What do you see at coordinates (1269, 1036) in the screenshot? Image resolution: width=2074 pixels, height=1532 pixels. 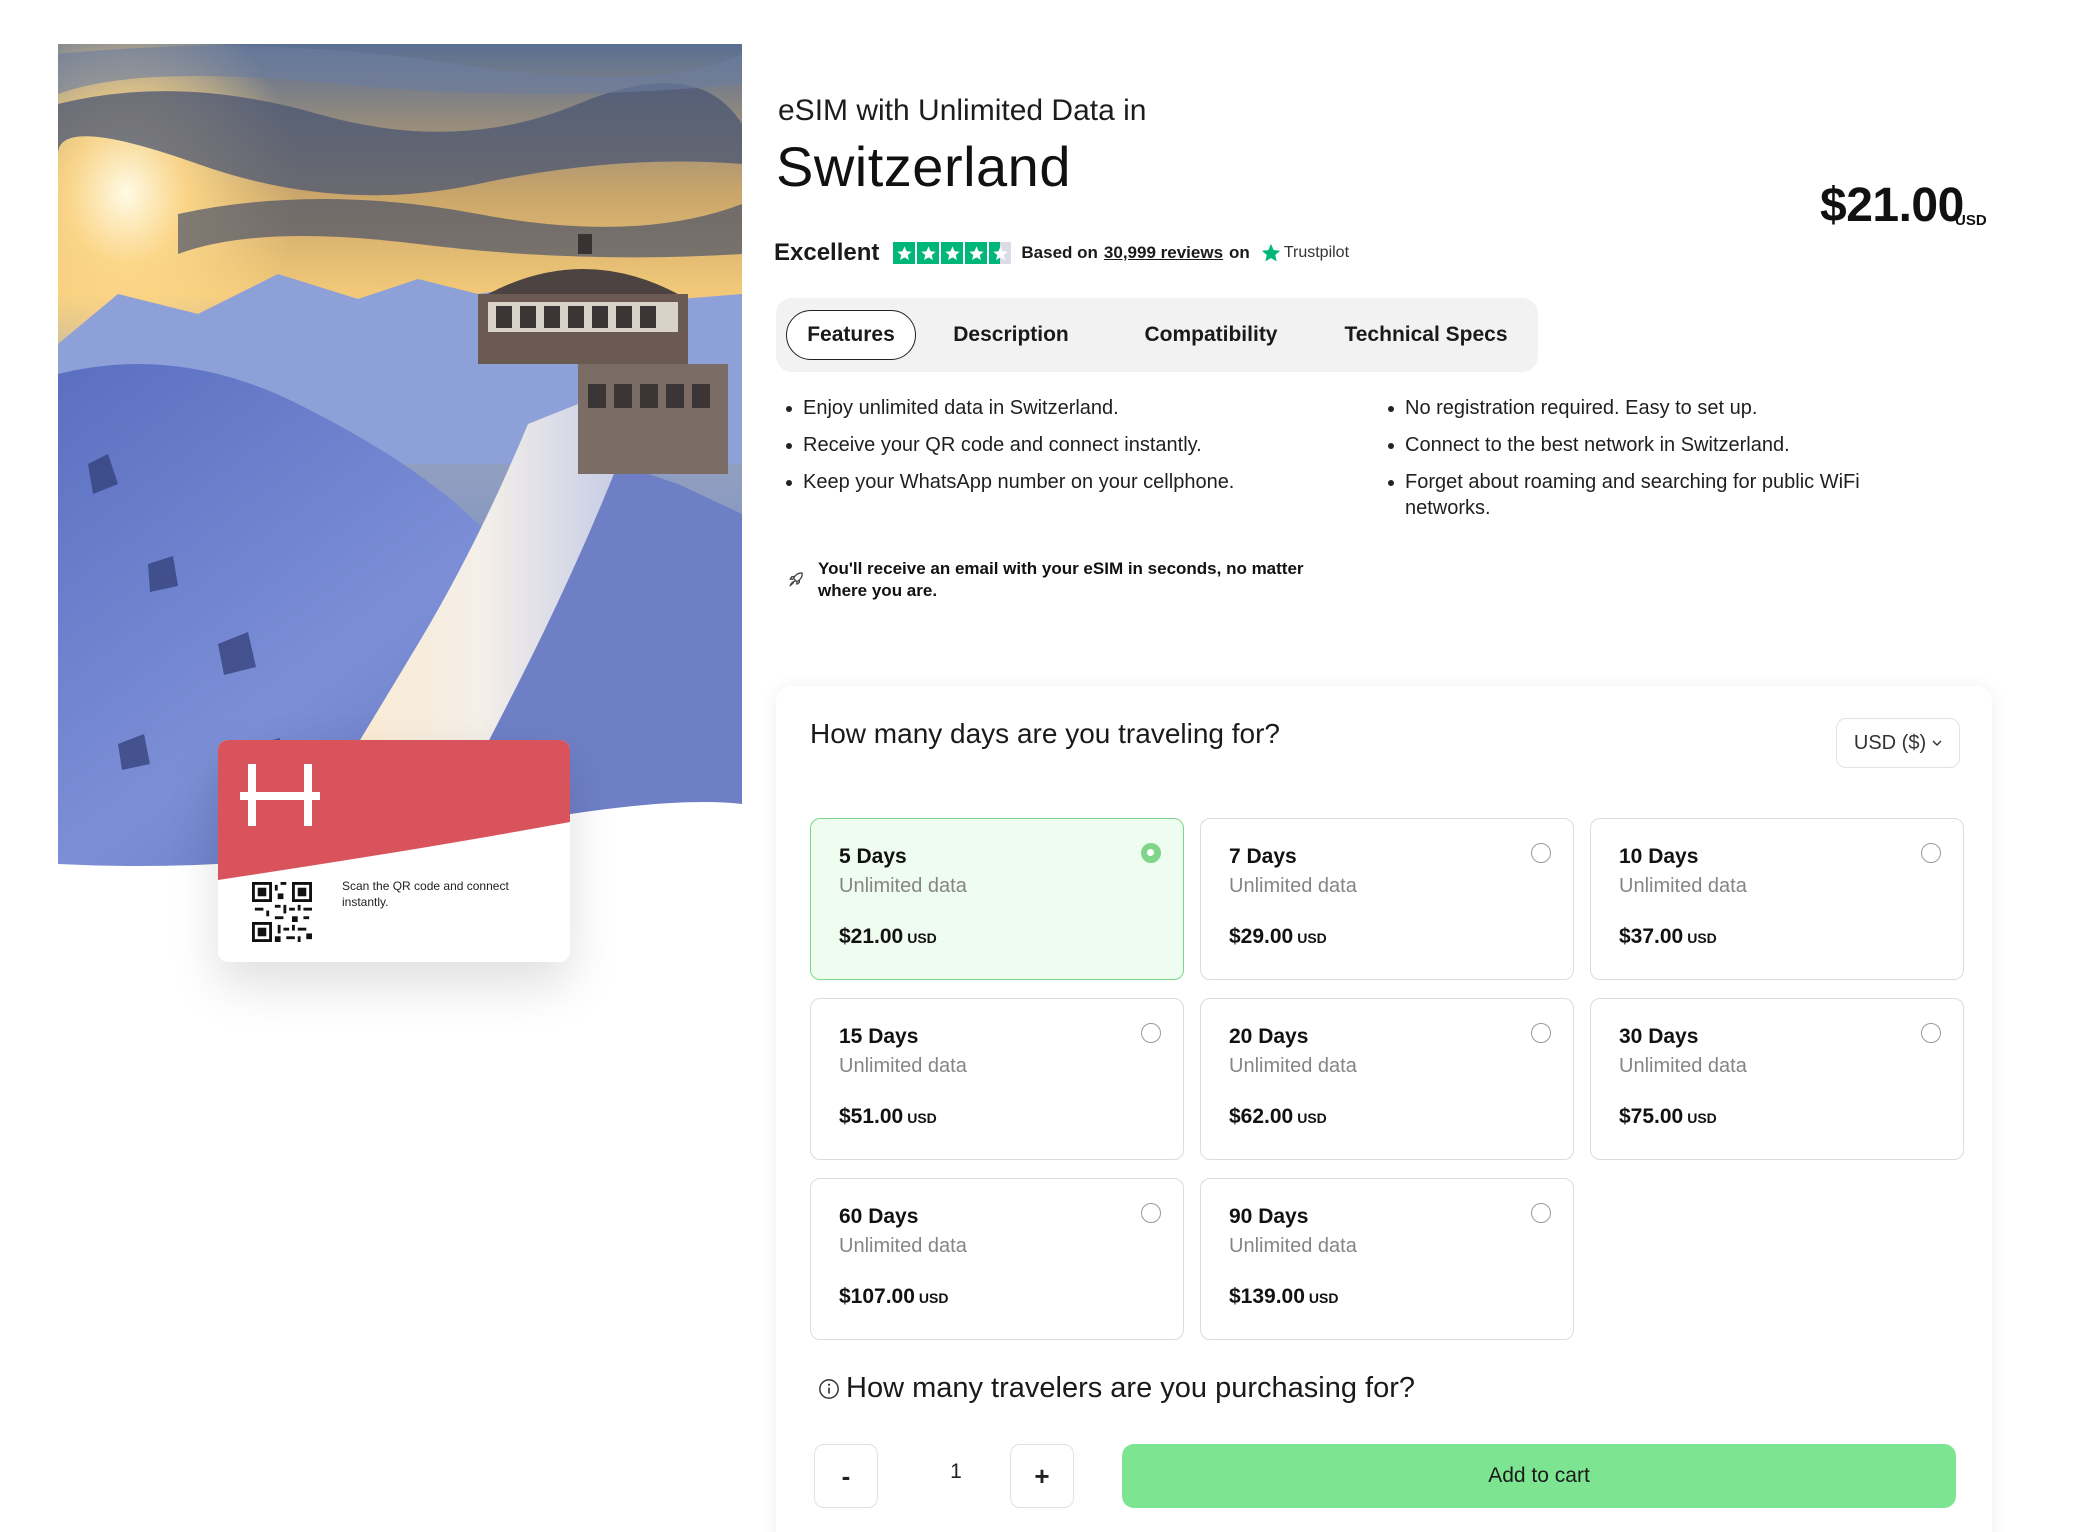 I see `plan-days: 20 Days` at bounding box center [1269, 1036].